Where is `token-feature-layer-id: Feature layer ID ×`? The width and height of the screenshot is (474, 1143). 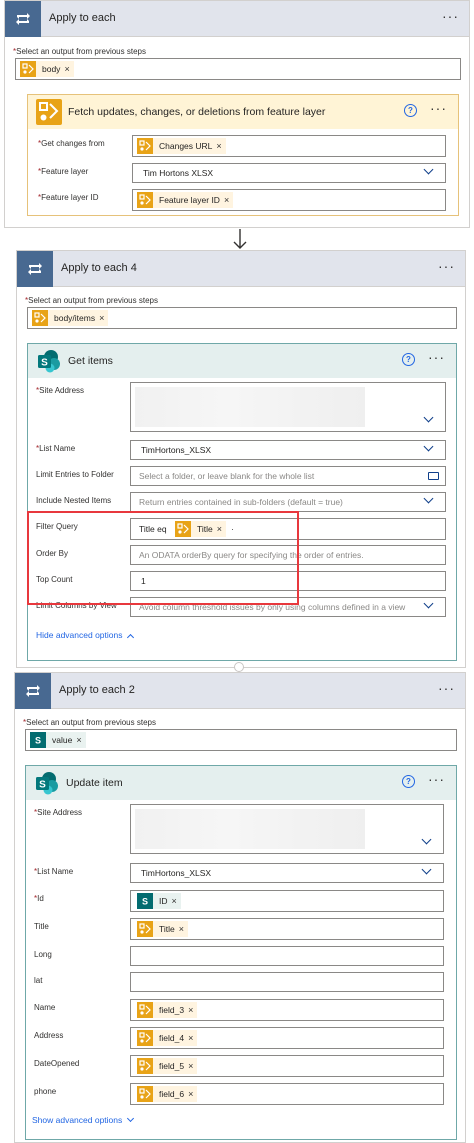 token-feature-layer-id: Feature layer ID × is located at coordinates (185, 200).